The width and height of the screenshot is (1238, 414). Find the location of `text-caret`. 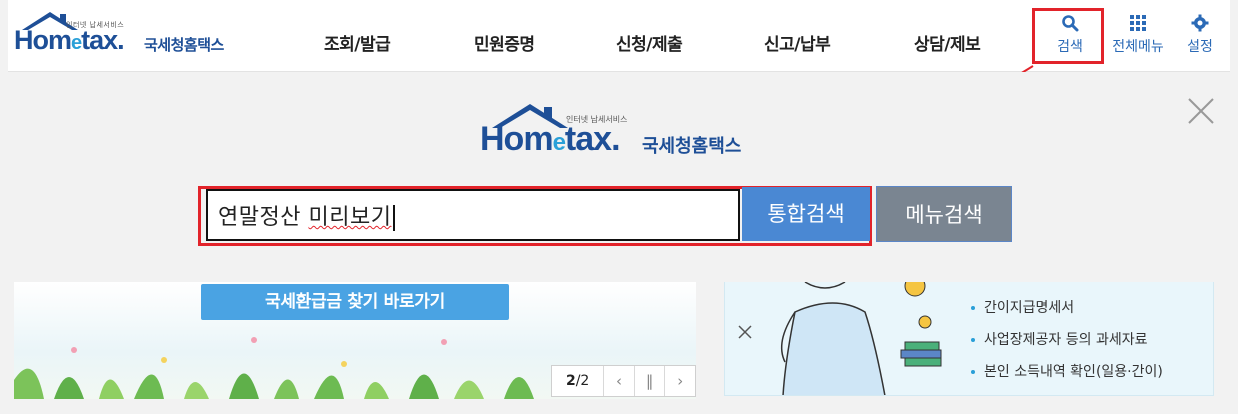

text-caret is located at coordinates (394, 218).